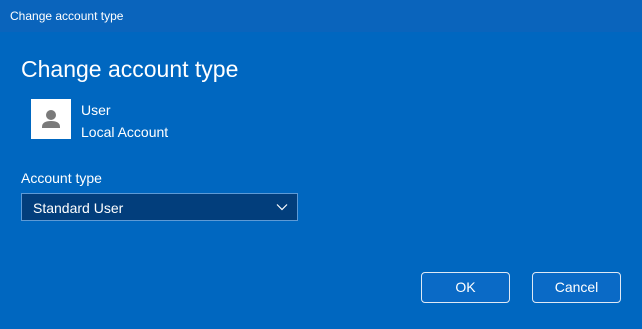  Describe the element at coordinates (465, 287) in the screenshot. I see `ok-button: OK` at that location.